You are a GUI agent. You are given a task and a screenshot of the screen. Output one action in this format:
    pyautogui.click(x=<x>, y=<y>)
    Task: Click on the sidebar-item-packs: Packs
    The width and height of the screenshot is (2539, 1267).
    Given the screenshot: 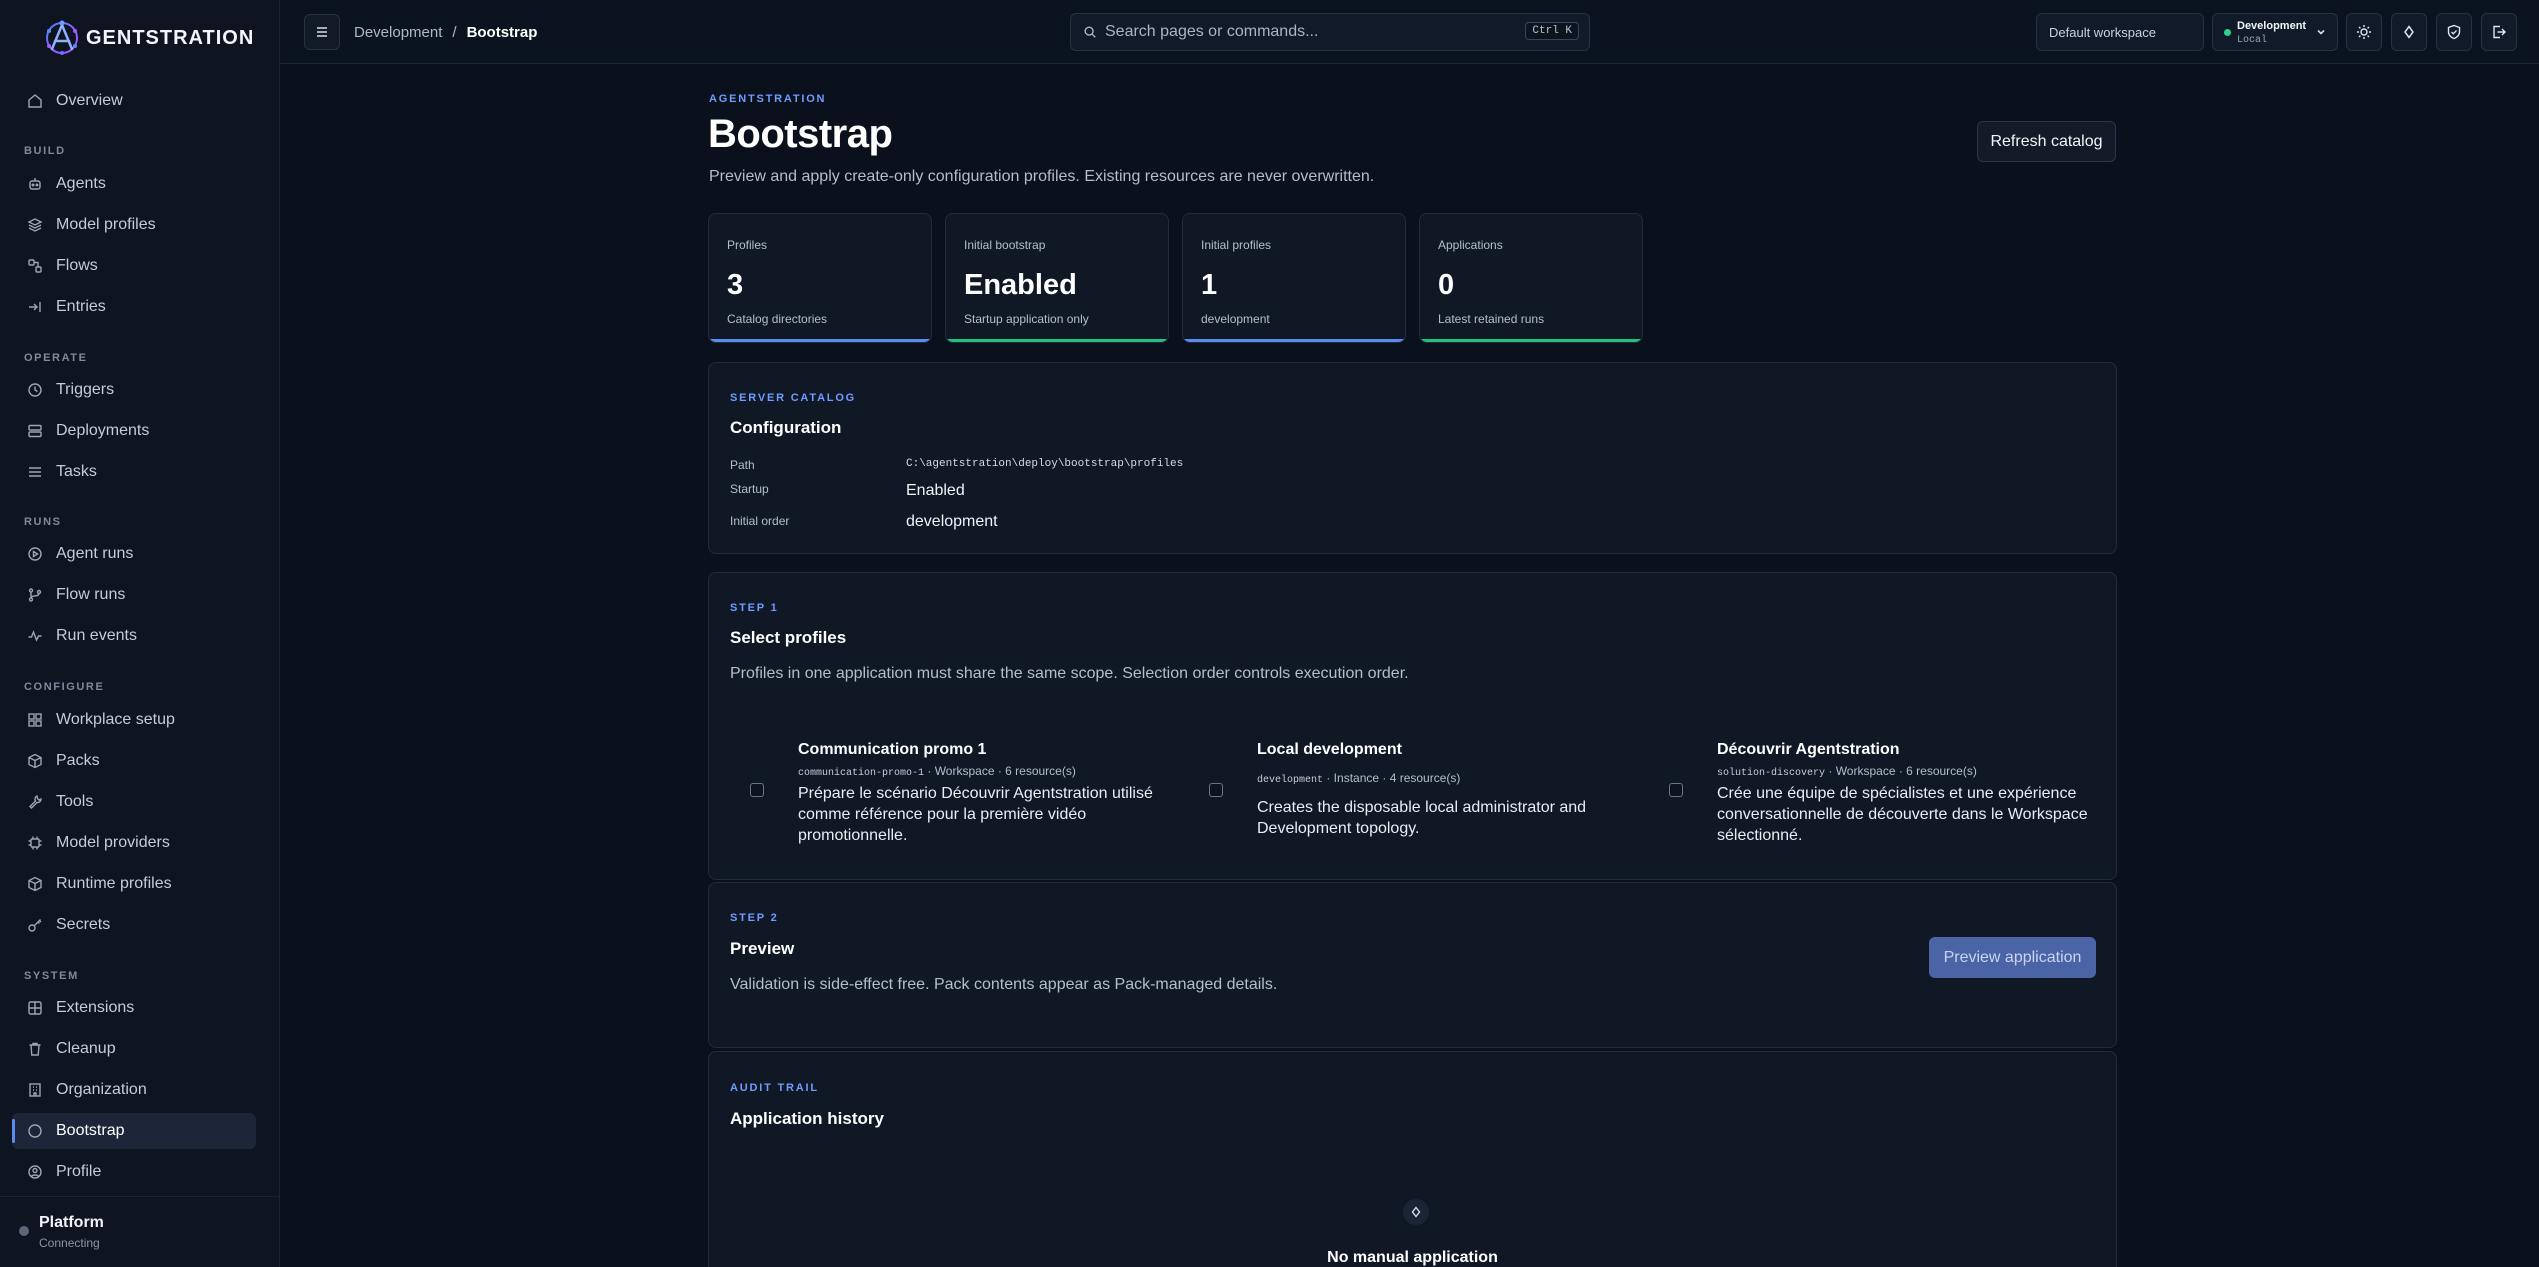 What is the action you would take?
    pyautogui.click(x=134, y=761)
    